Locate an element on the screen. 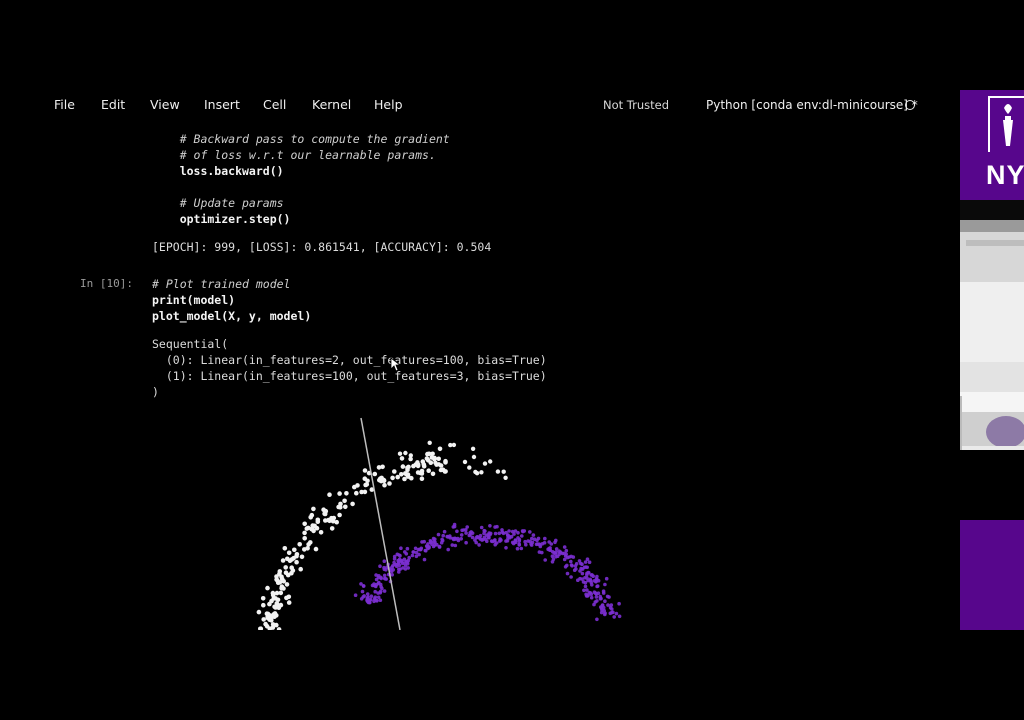  mouse-cursor-icon is located at coordinates (396, 364).